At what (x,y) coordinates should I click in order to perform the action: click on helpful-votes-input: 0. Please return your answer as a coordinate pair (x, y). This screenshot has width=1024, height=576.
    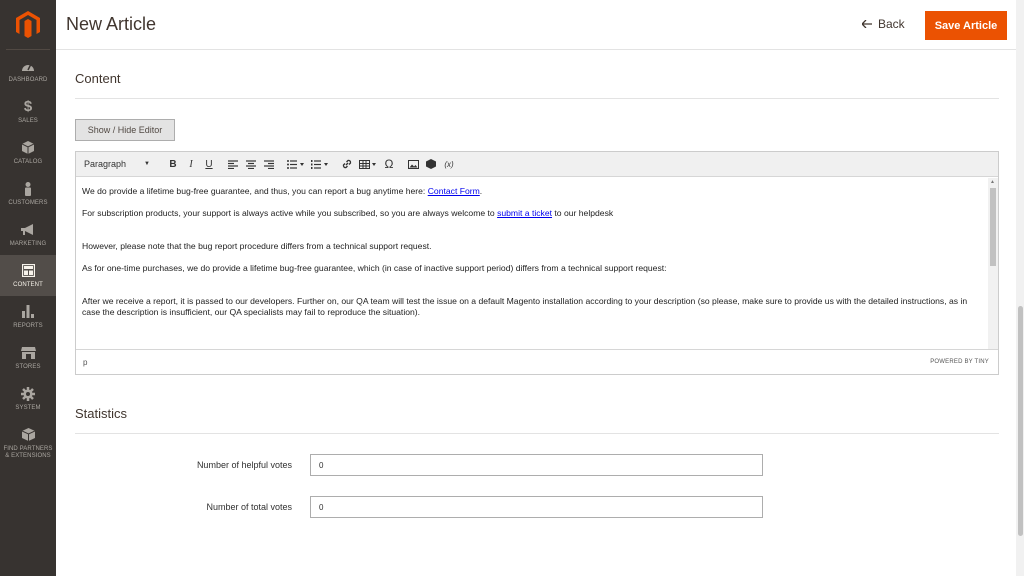
    Looking at the image, I should click on (536, 465).